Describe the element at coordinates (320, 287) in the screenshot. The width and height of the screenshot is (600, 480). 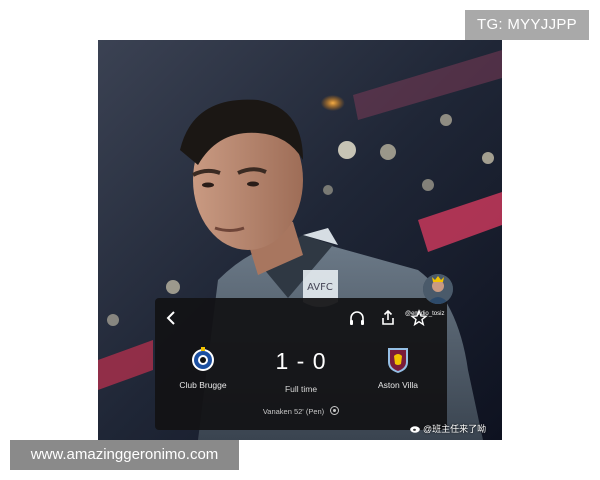
I see `svg-text: AVFC` at that location.